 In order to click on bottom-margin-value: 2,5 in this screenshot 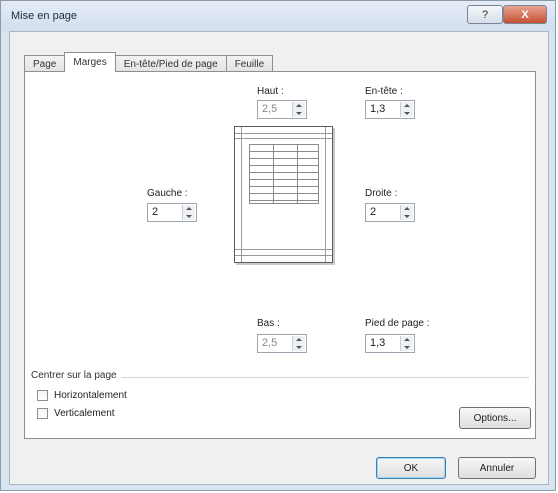, I will do `click(270, 343)`.